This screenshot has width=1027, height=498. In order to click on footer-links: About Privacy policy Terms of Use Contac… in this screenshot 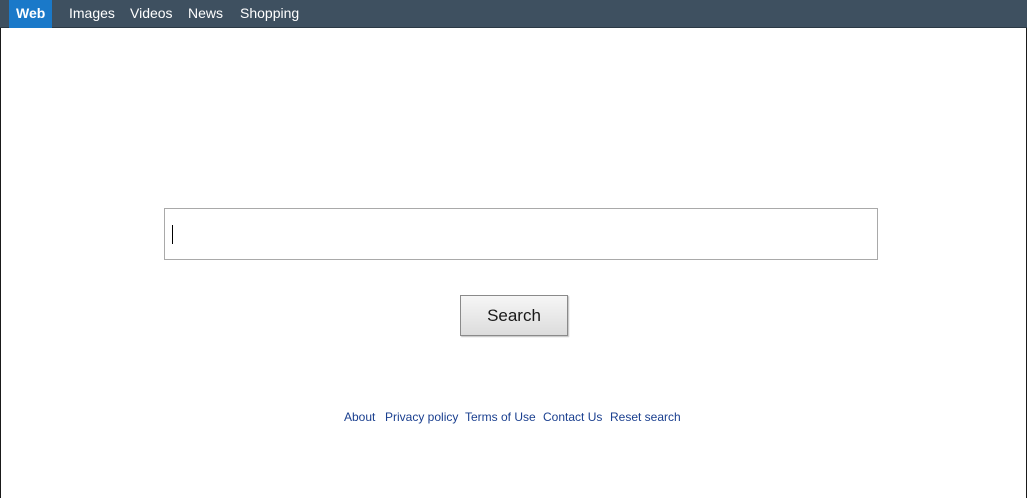, I will do `click(513, 418)`.